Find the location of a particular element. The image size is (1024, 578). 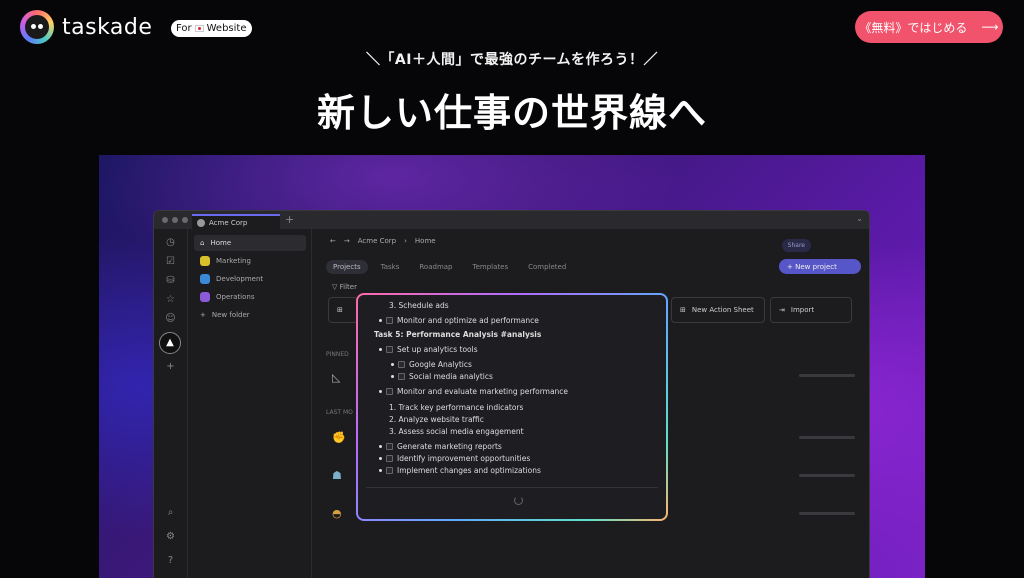

list-item-text: 2. Analyze website traffic is located at coordinates (436, 419).